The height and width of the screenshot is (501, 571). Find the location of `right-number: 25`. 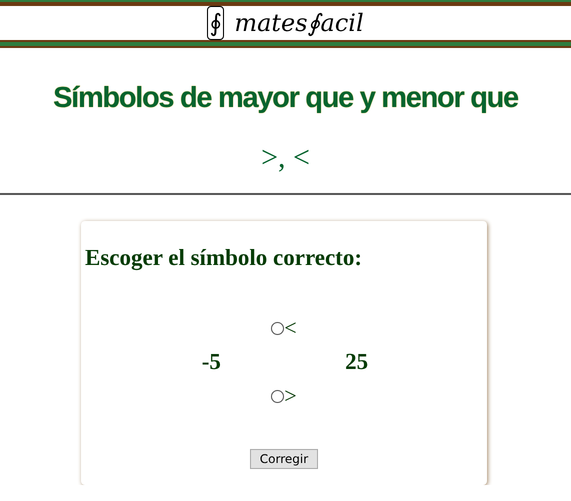

right-number: 25 is located at coordinates (356, 362).